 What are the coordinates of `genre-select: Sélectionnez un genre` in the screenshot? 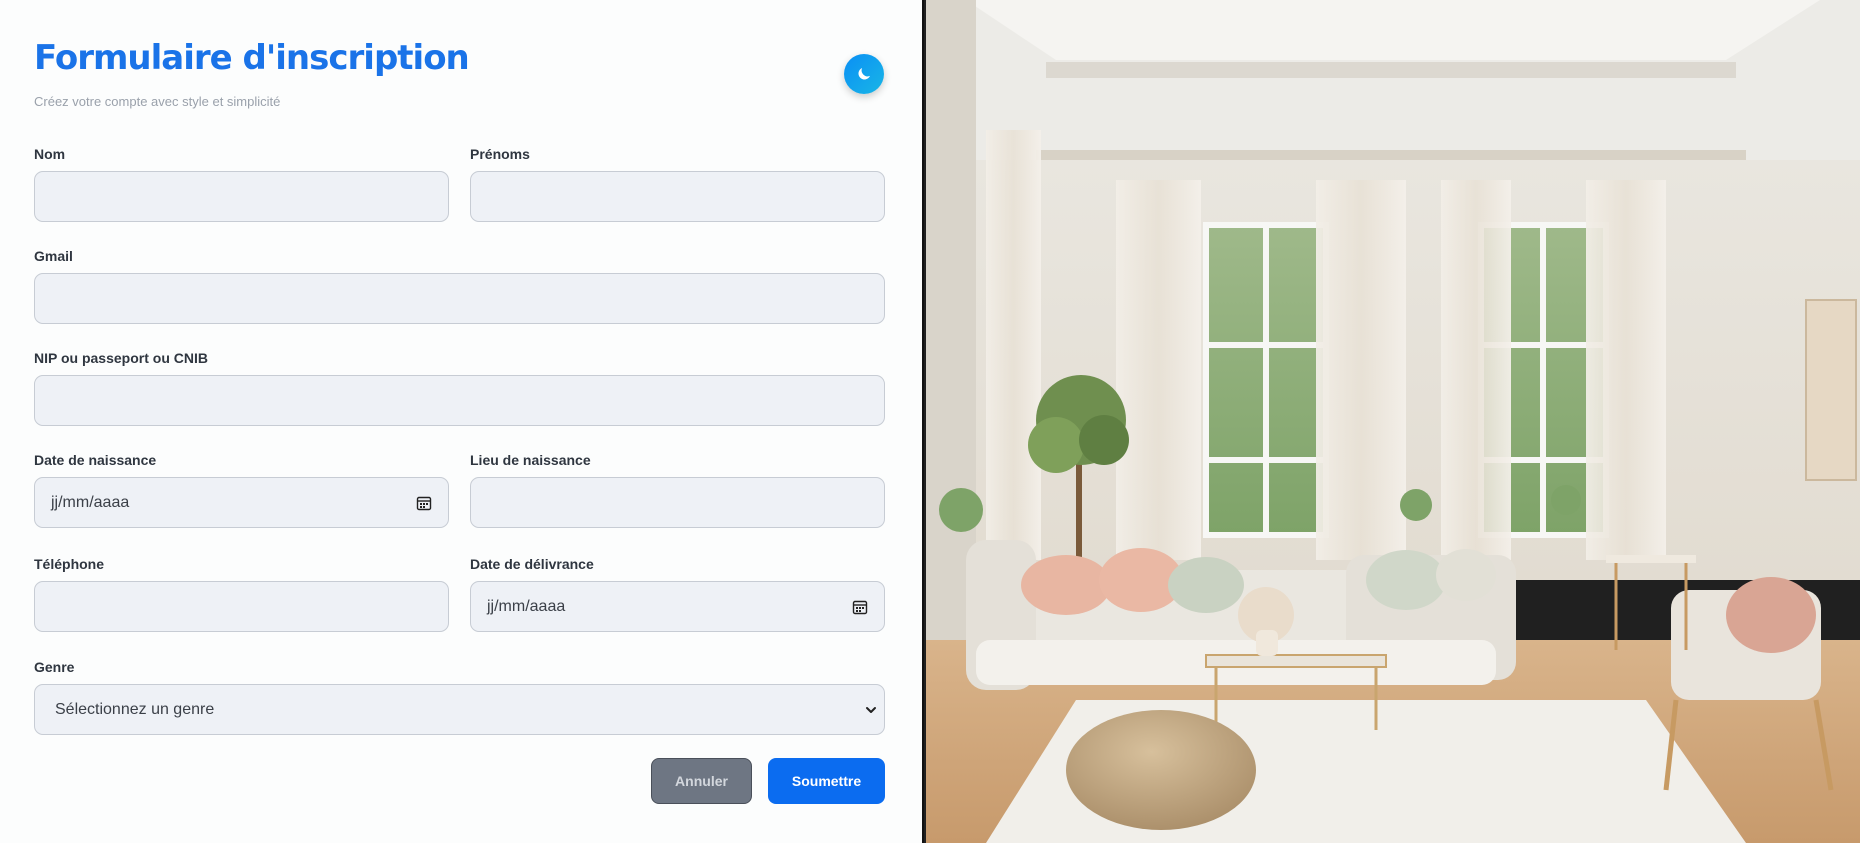 It's located at (459, 709).